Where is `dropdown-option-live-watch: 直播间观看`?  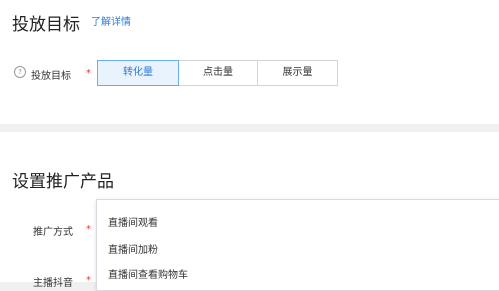 dropdown-option-live-watch: 直播间观看 is located at coordinates (133, 221).